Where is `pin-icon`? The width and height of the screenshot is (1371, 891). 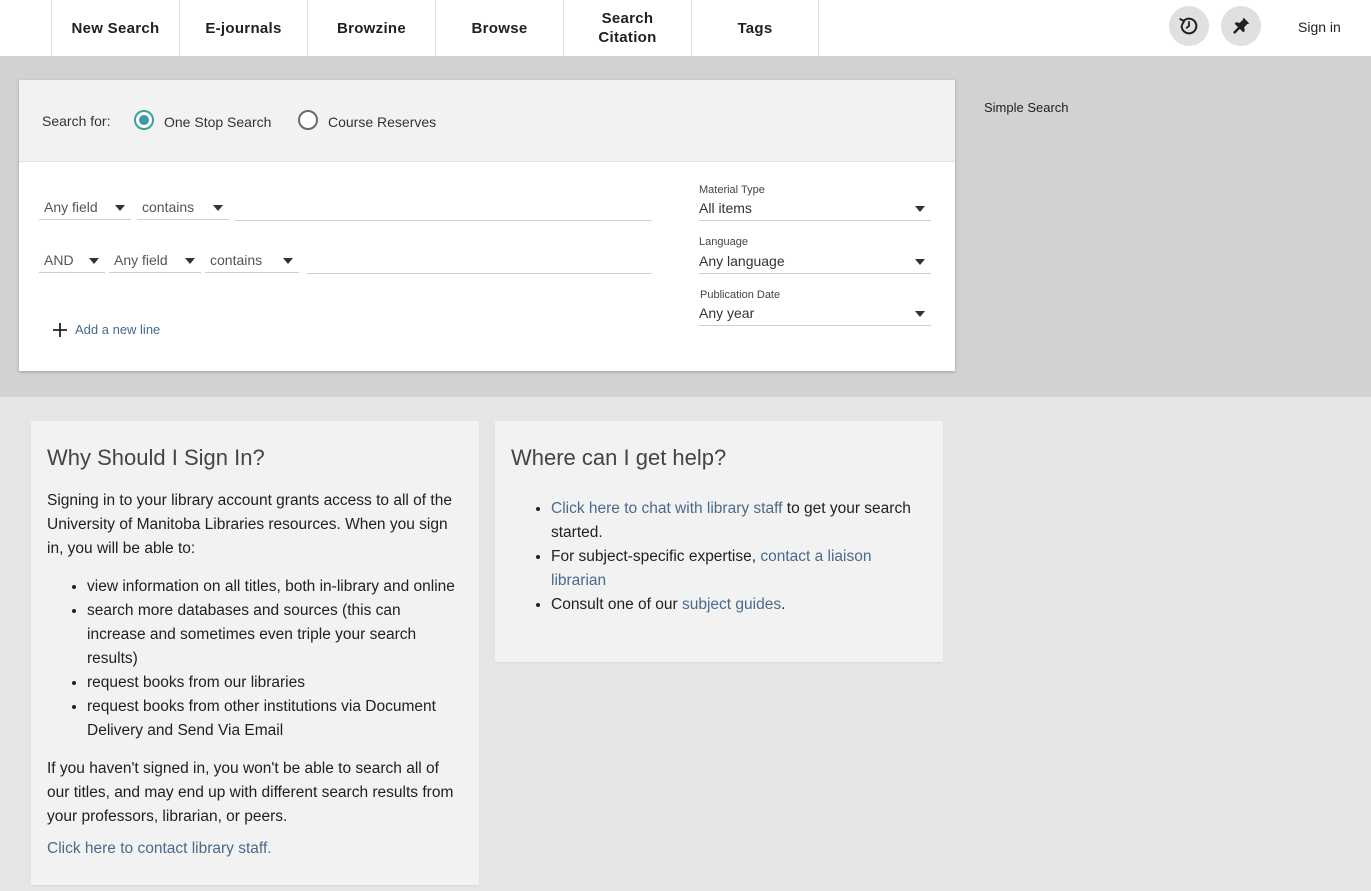 pin-icon is located at coordinates (1241, 25).